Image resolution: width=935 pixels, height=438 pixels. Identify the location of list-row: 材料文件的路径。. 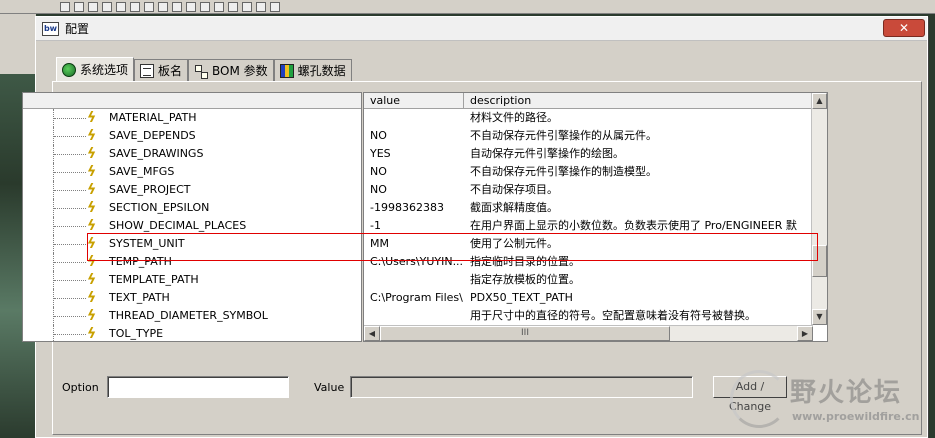
(588, 118).